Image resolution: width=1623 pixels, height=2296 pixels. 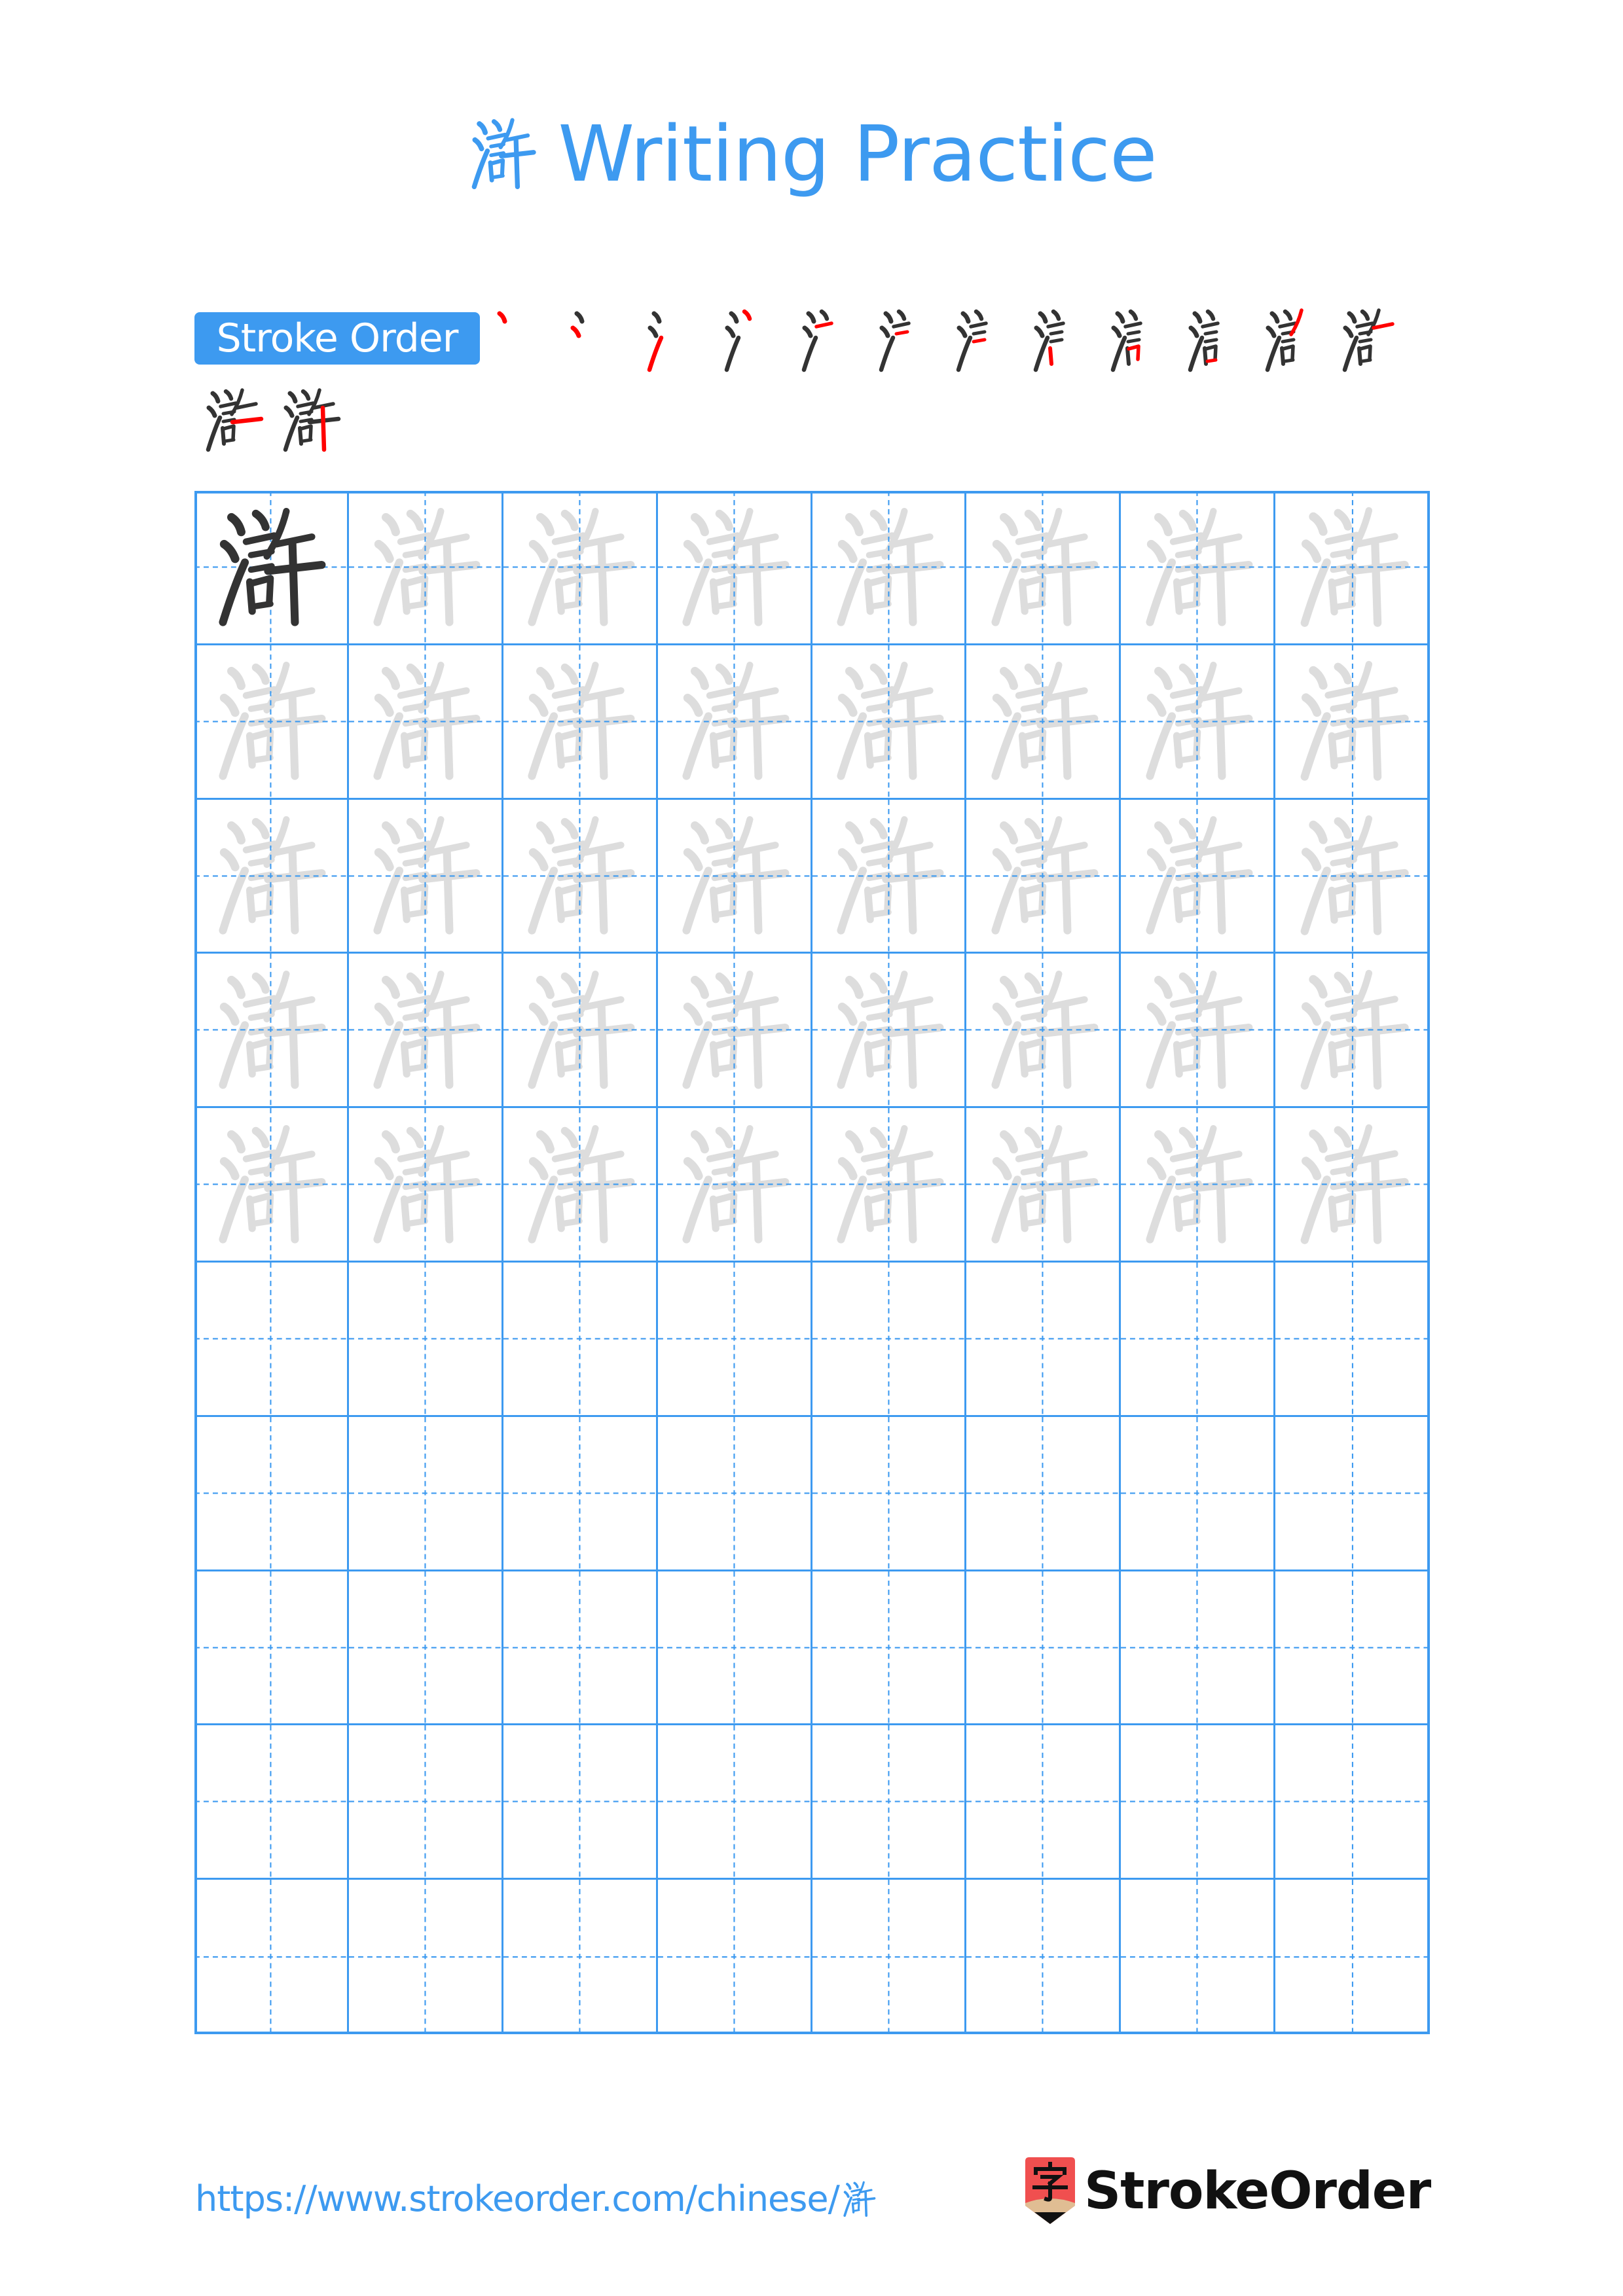 I want to click on stroke-step-9-icon, so click(x=1126, y=340).